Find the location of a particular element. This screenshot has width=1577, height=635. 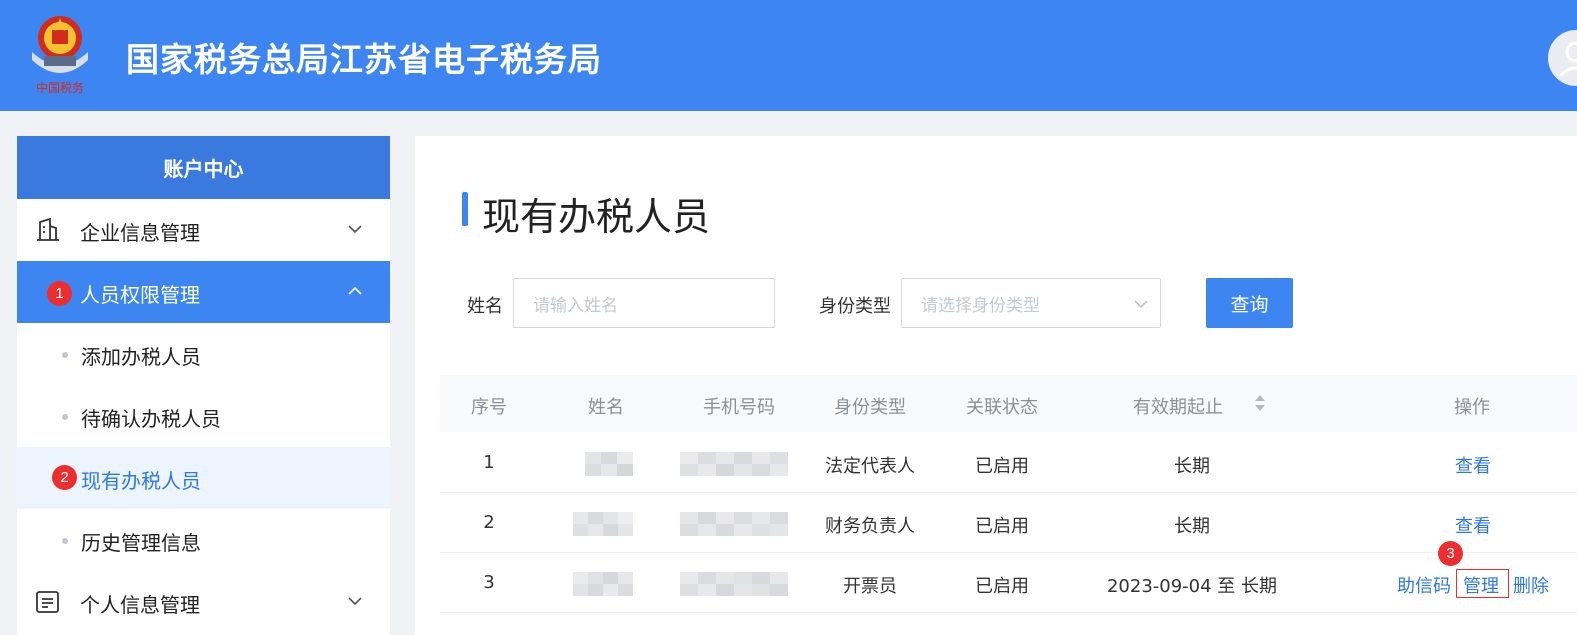

submenu-label: 待确认办税人员 is located at coordinates (151, 419).